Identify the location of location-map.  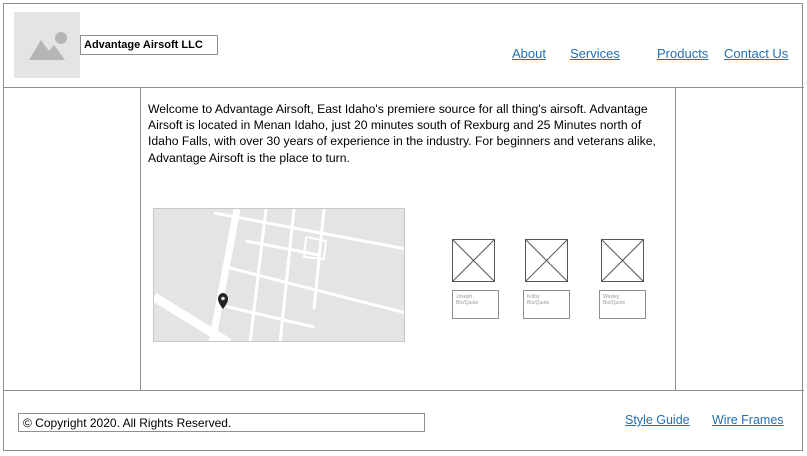
(279, 275).